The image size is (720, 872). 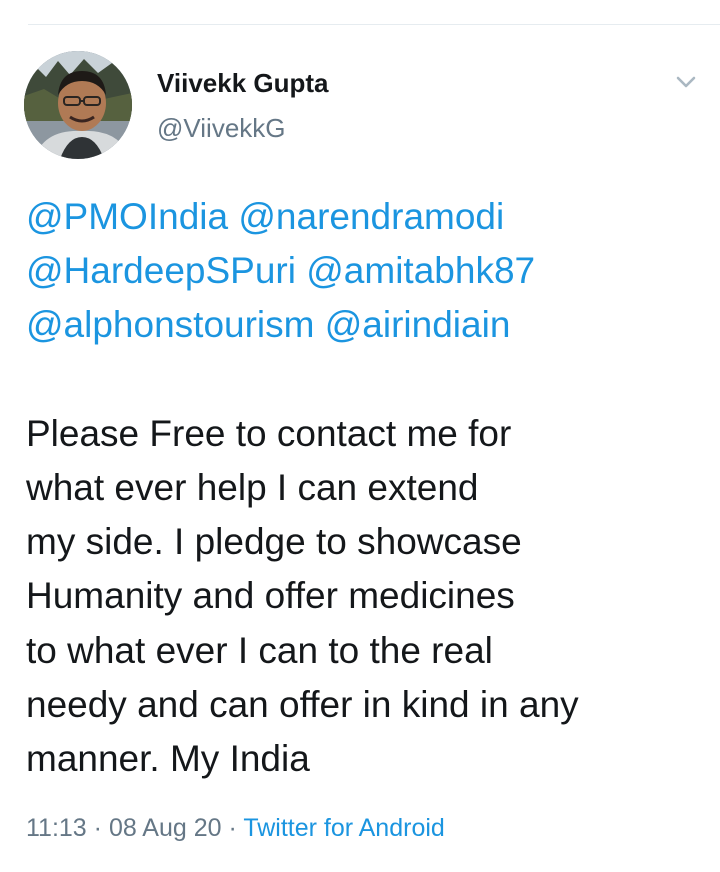 What do you see at coordinates (371, 216) in the screenshot?
I see `mention-link: @narendramodi` at bounding box center [371, 216].